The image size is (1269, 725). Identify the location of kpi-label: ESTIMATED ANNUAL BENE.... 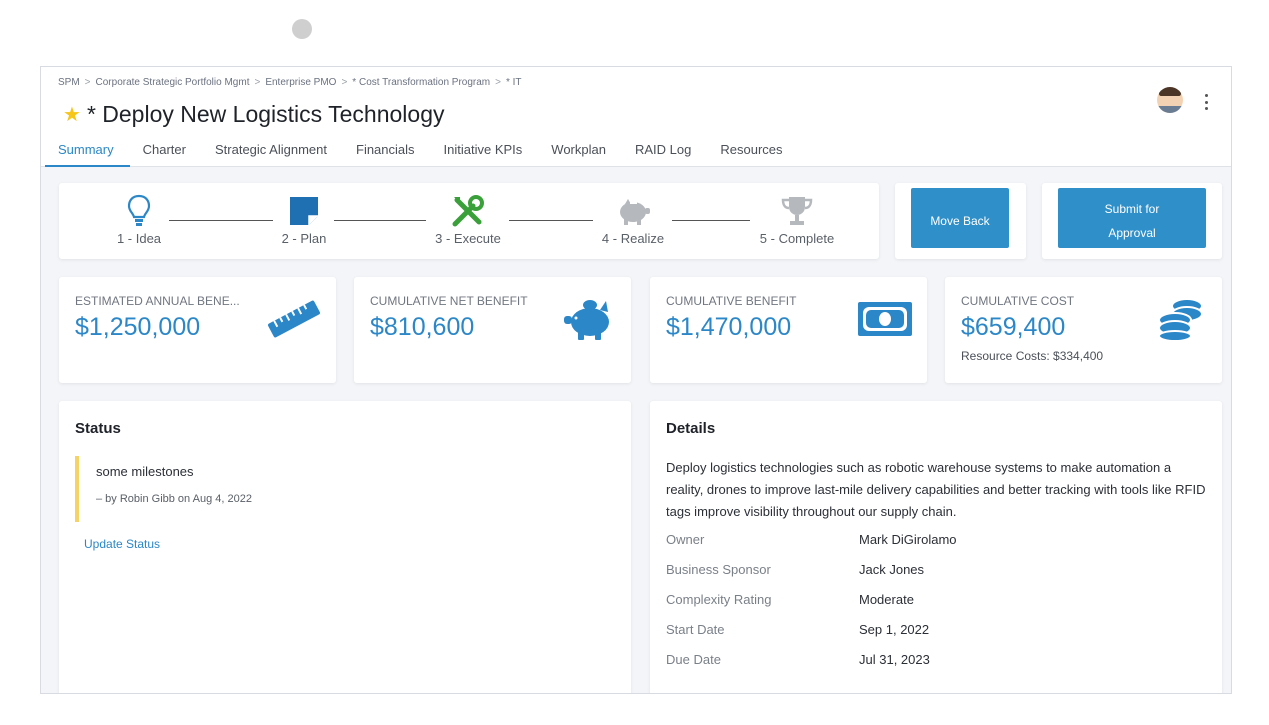
(157, 301).